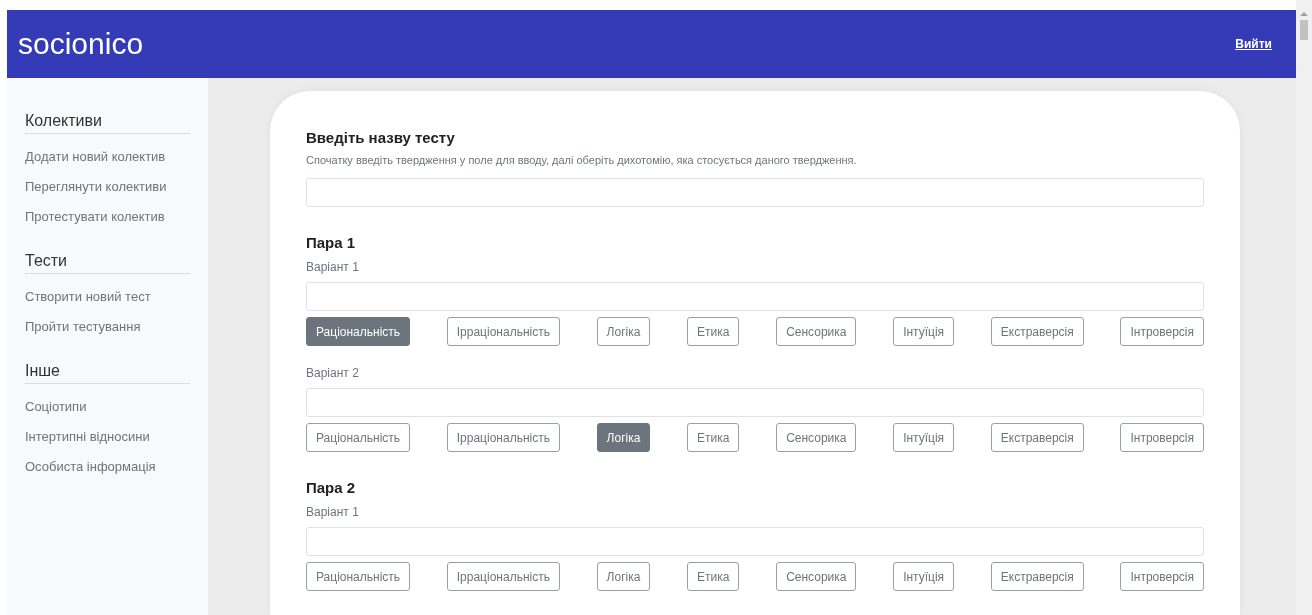 The height and width of the screenshot is (615, 1312). I want to click on logout-link: Вийти, so click(1253, 44).